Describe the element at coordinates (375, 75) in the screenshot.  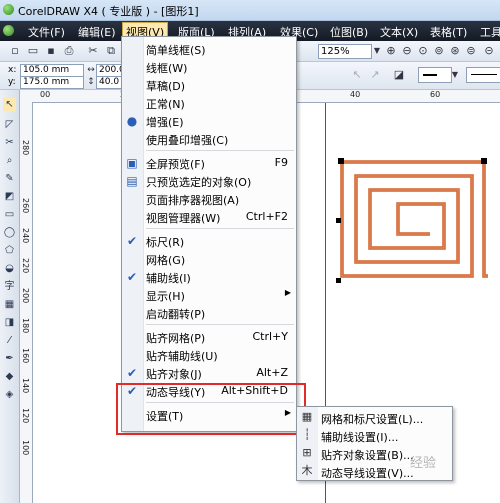
I see `mirror-vertical-icon: ↗` at that location.